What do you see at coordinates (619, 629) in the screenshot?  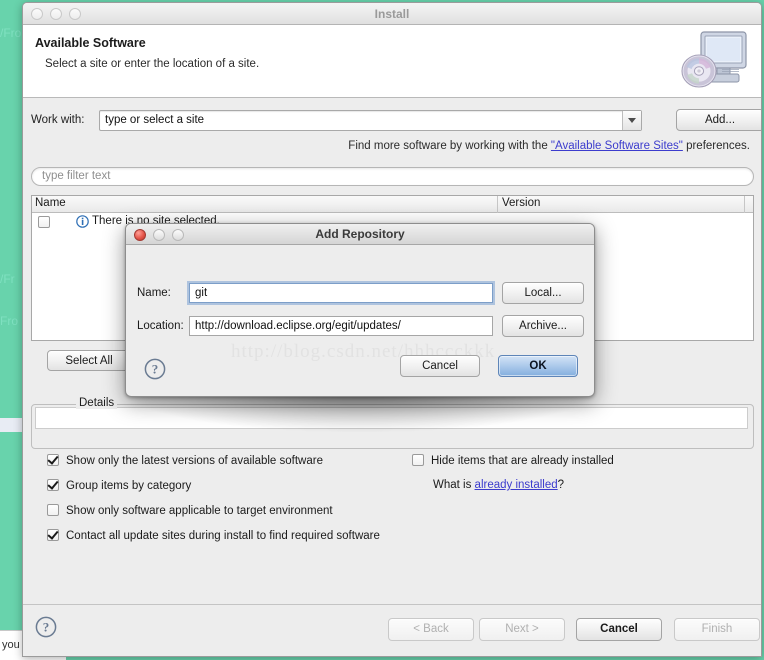 I see `cancel-button: Cancel` at bounding box center [619, 629].